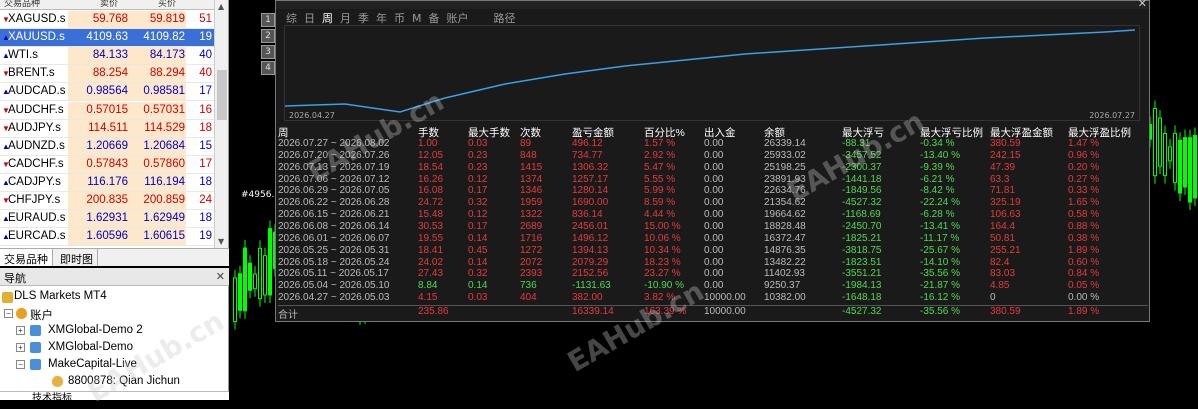 The image size is (1198, 409). I want to click on table-cell: 2026.04.27 ~ 2026.05.03, so click(334, 298).